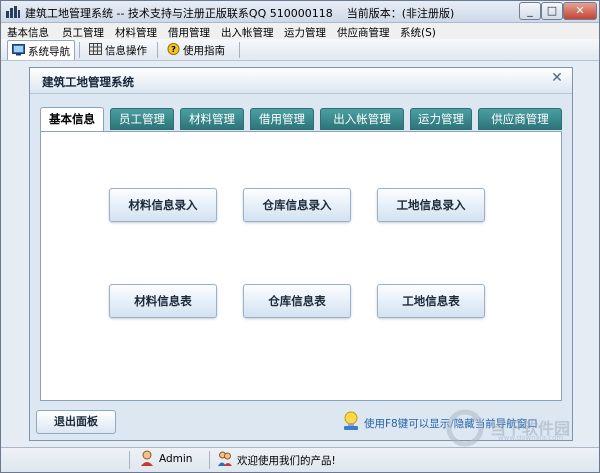  Describe the element at coordinates (297, 301) in the screenshot. I see `warehouse-table-button: 仓库信息表` at that location.